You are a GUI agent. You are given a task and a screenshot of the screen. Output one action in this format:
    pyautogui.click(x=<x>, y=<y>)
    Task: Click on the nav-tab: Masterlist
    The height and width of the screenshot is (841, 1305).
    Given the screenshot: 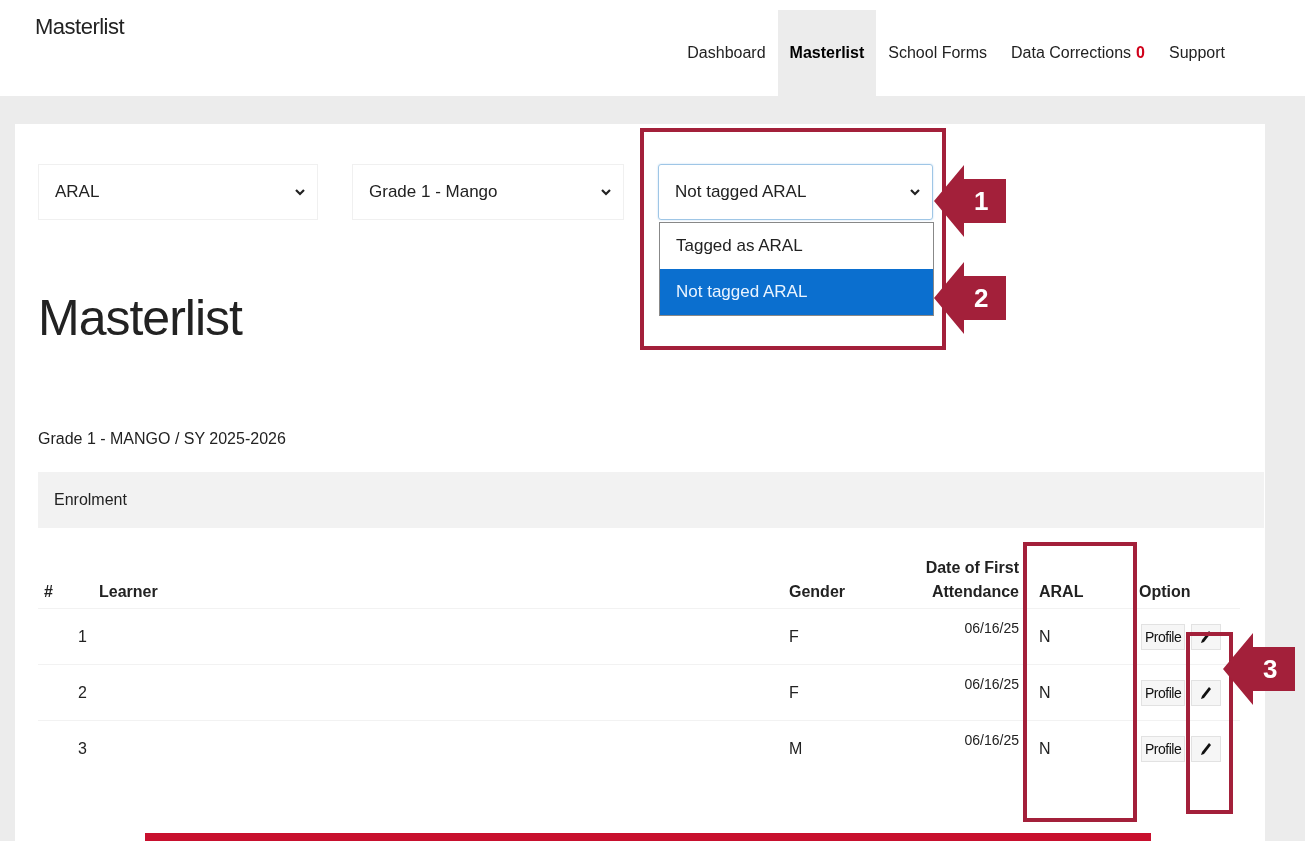 What is the action you would take?
    pyautogui.click(x=827, y=53)
    